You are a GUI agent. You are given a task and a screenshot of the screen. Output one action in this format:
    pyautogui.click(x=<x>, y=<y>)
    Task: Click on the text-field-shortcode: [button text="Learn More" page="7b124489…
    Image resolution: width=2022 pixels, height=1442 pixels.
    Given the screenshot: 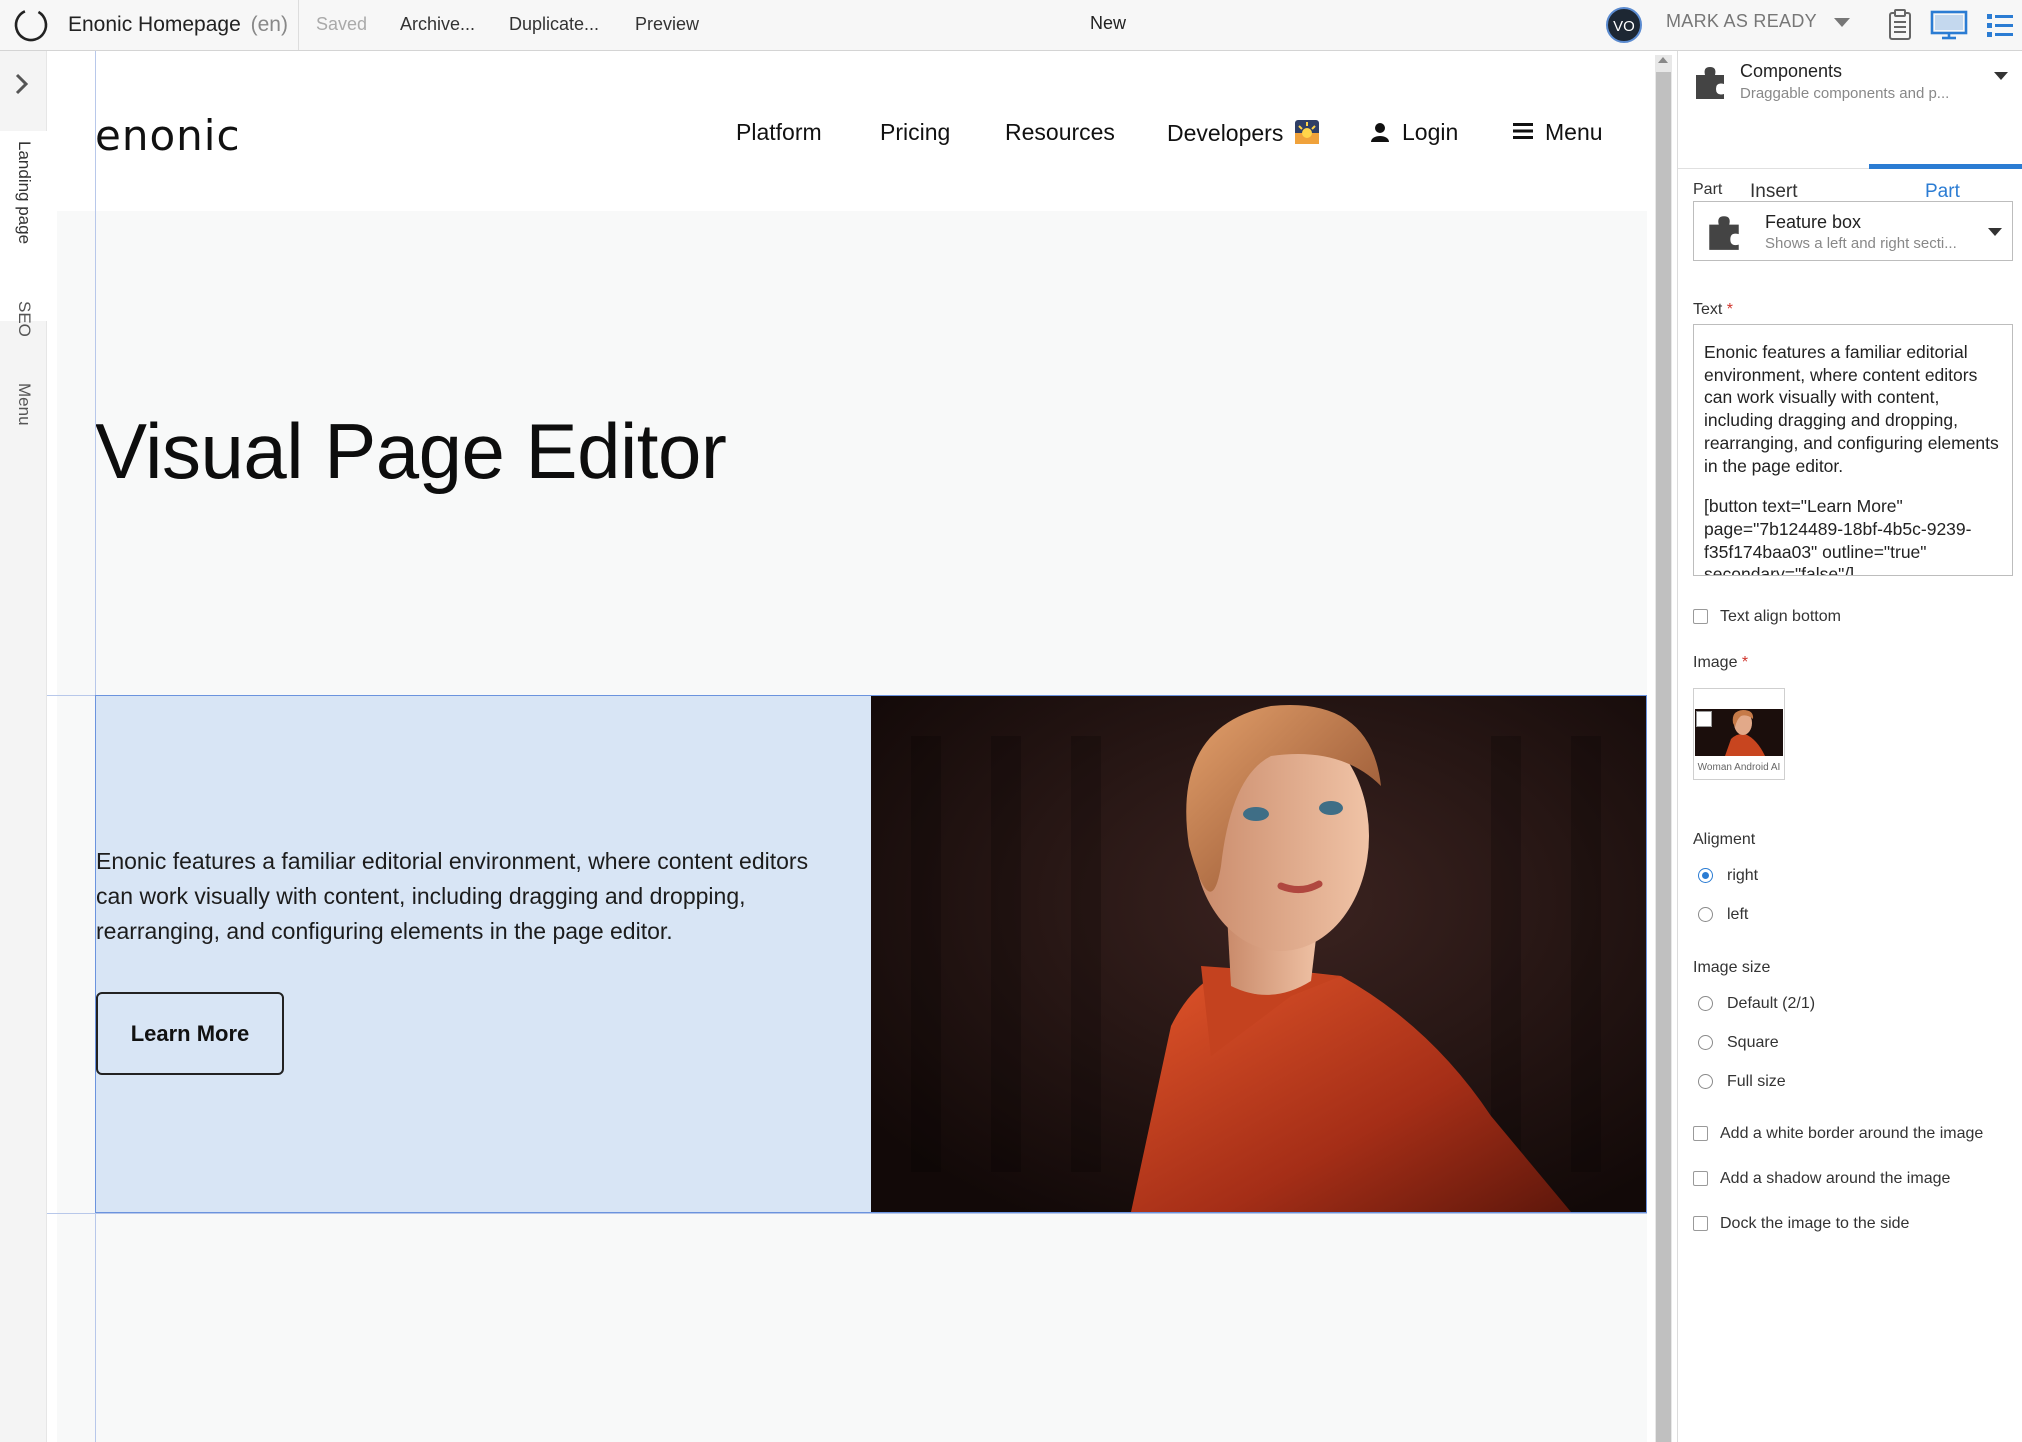 What is the action you would take?
    pyautogui.click(x=1838, y=536)
    